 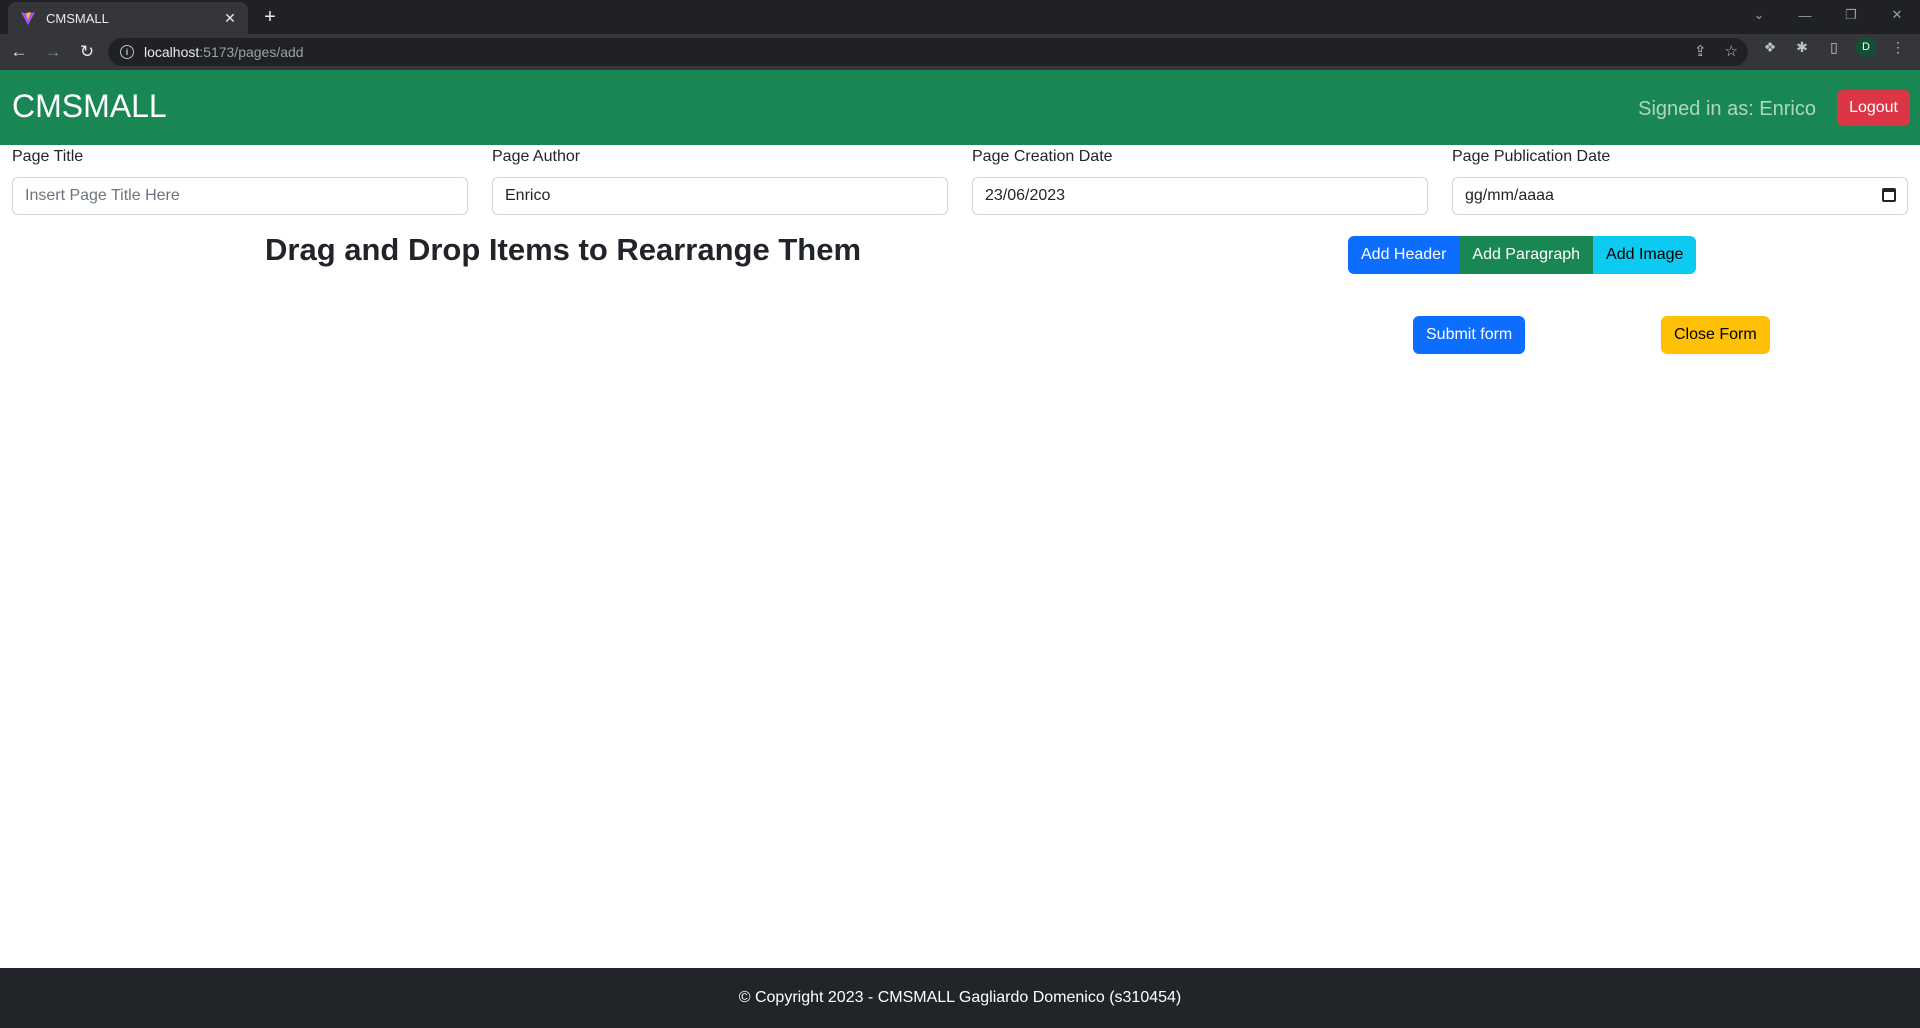 What do you see at coordinates (53, 52) in the screenshot?
I see `forward-icon: →` at bounding box center [53, 52].